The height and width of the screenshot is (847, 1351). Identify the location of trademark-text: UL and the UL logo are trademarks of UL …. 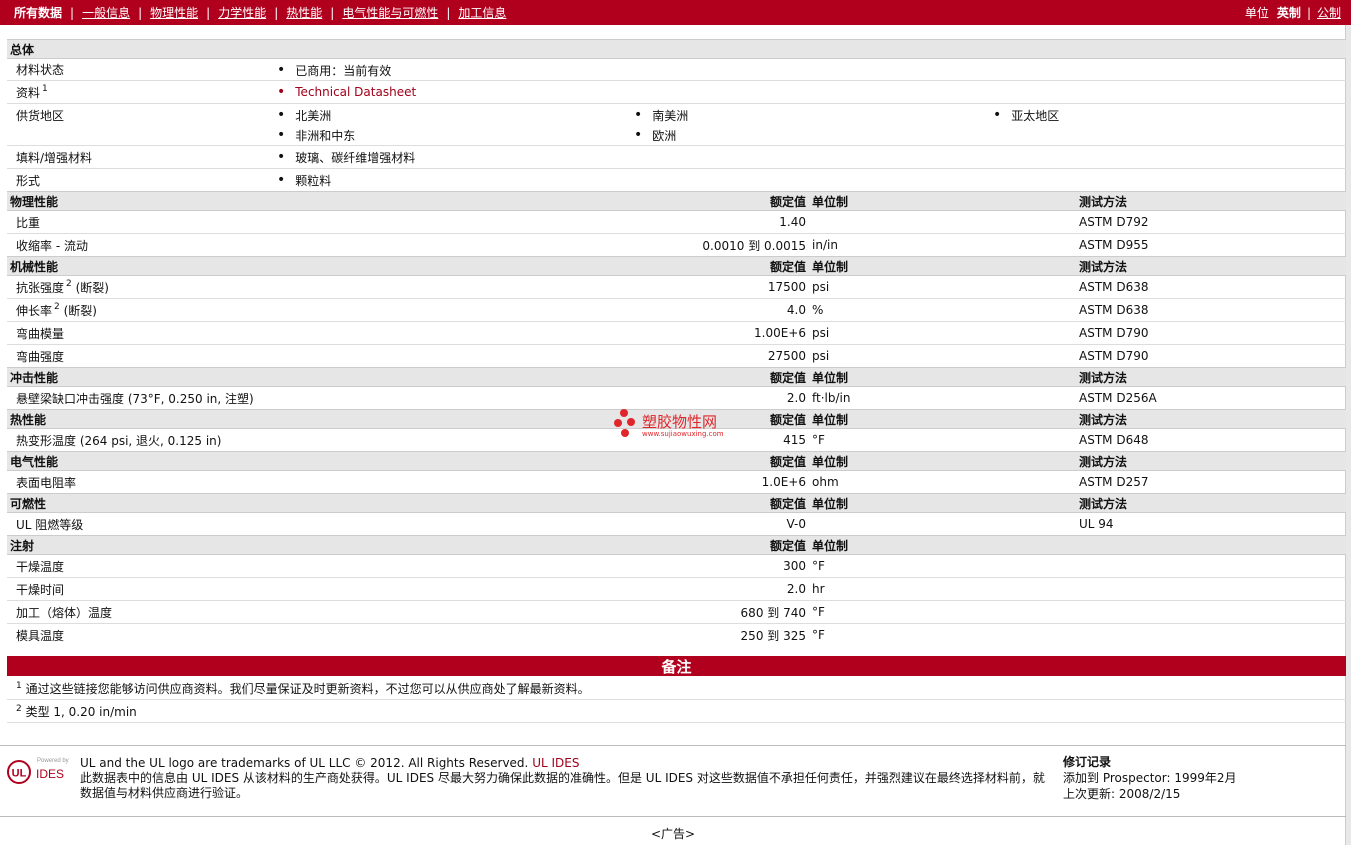
(304, 763).